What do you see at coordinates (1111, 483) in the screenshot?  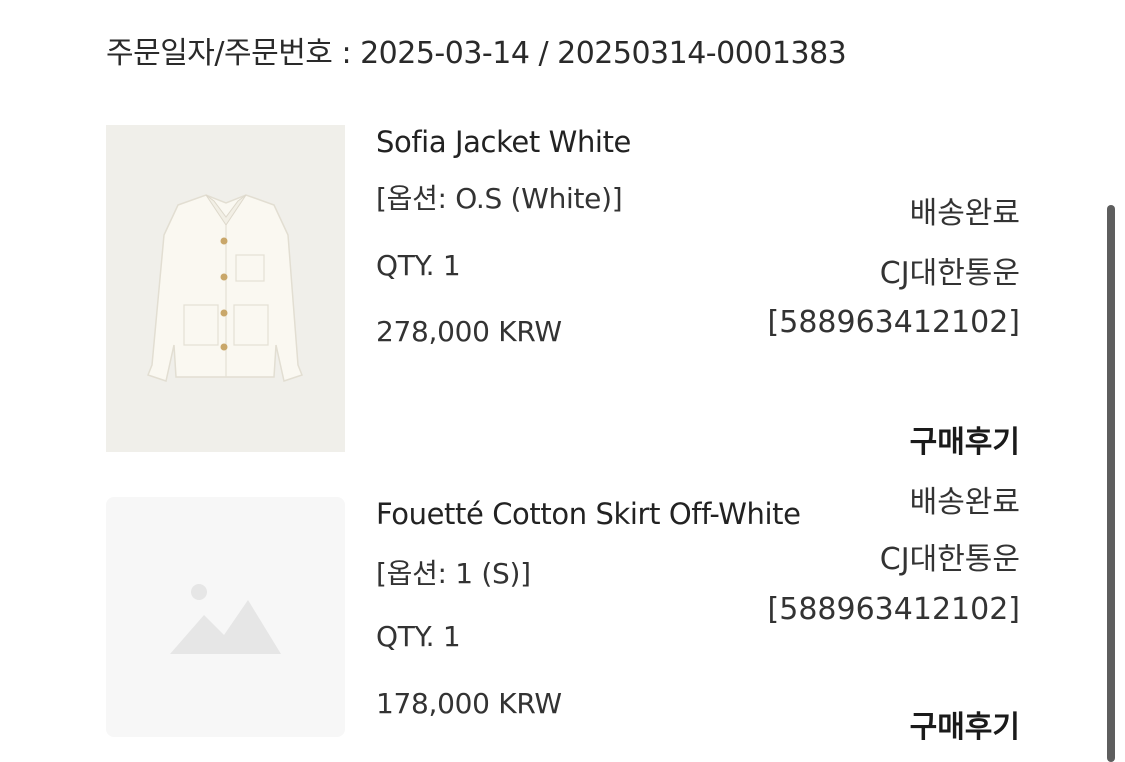 I see `scrollbar` at bounding box center [1111, 483].